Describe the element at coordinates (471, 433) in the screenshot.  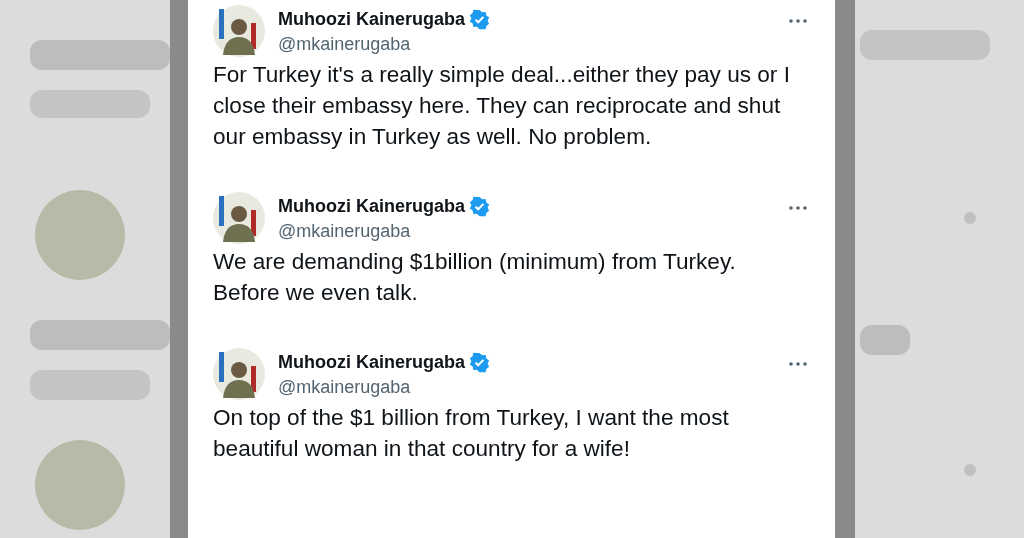
I see `tweet-text: On top of the $1 billion from Turkey, I want the most beautiful woman in that country for a wife!` at that location.